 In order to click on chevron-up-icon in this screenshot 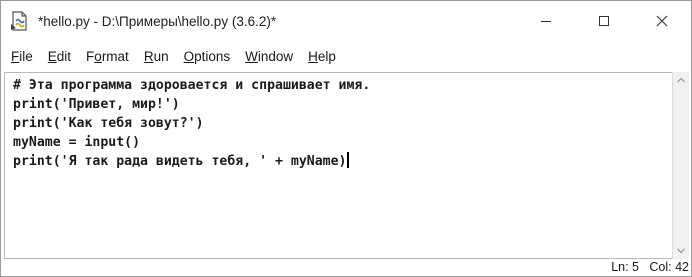, I will do `click(681, 80)`.